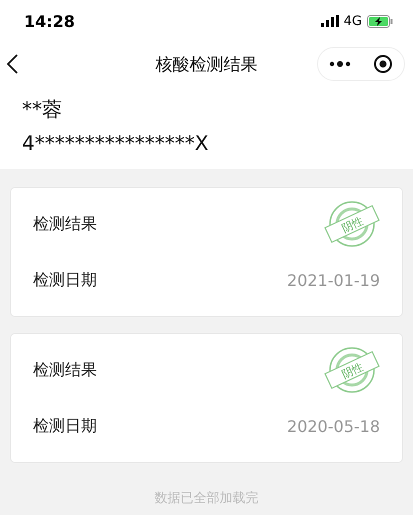 This screenshot has width=413, height=515. I want to click on close-button, so click(383, 64).